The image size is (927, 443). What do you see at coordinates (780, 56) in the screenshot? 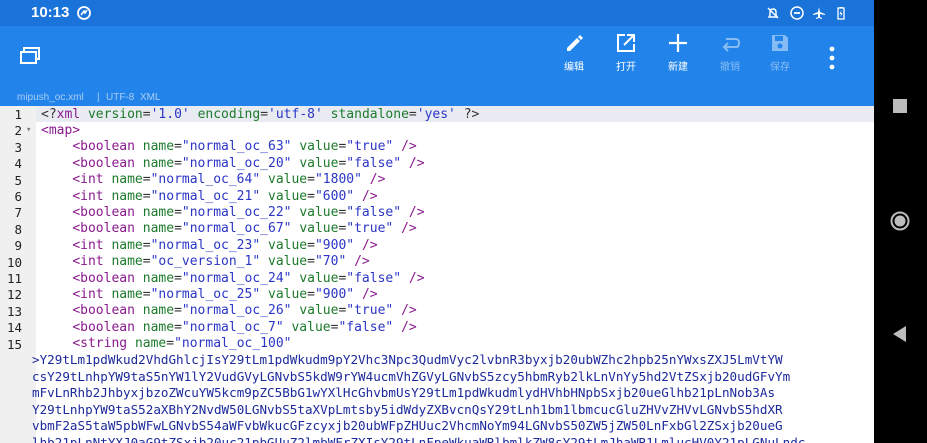
I see `save-button: 保存` at bounding box center [780, 56].